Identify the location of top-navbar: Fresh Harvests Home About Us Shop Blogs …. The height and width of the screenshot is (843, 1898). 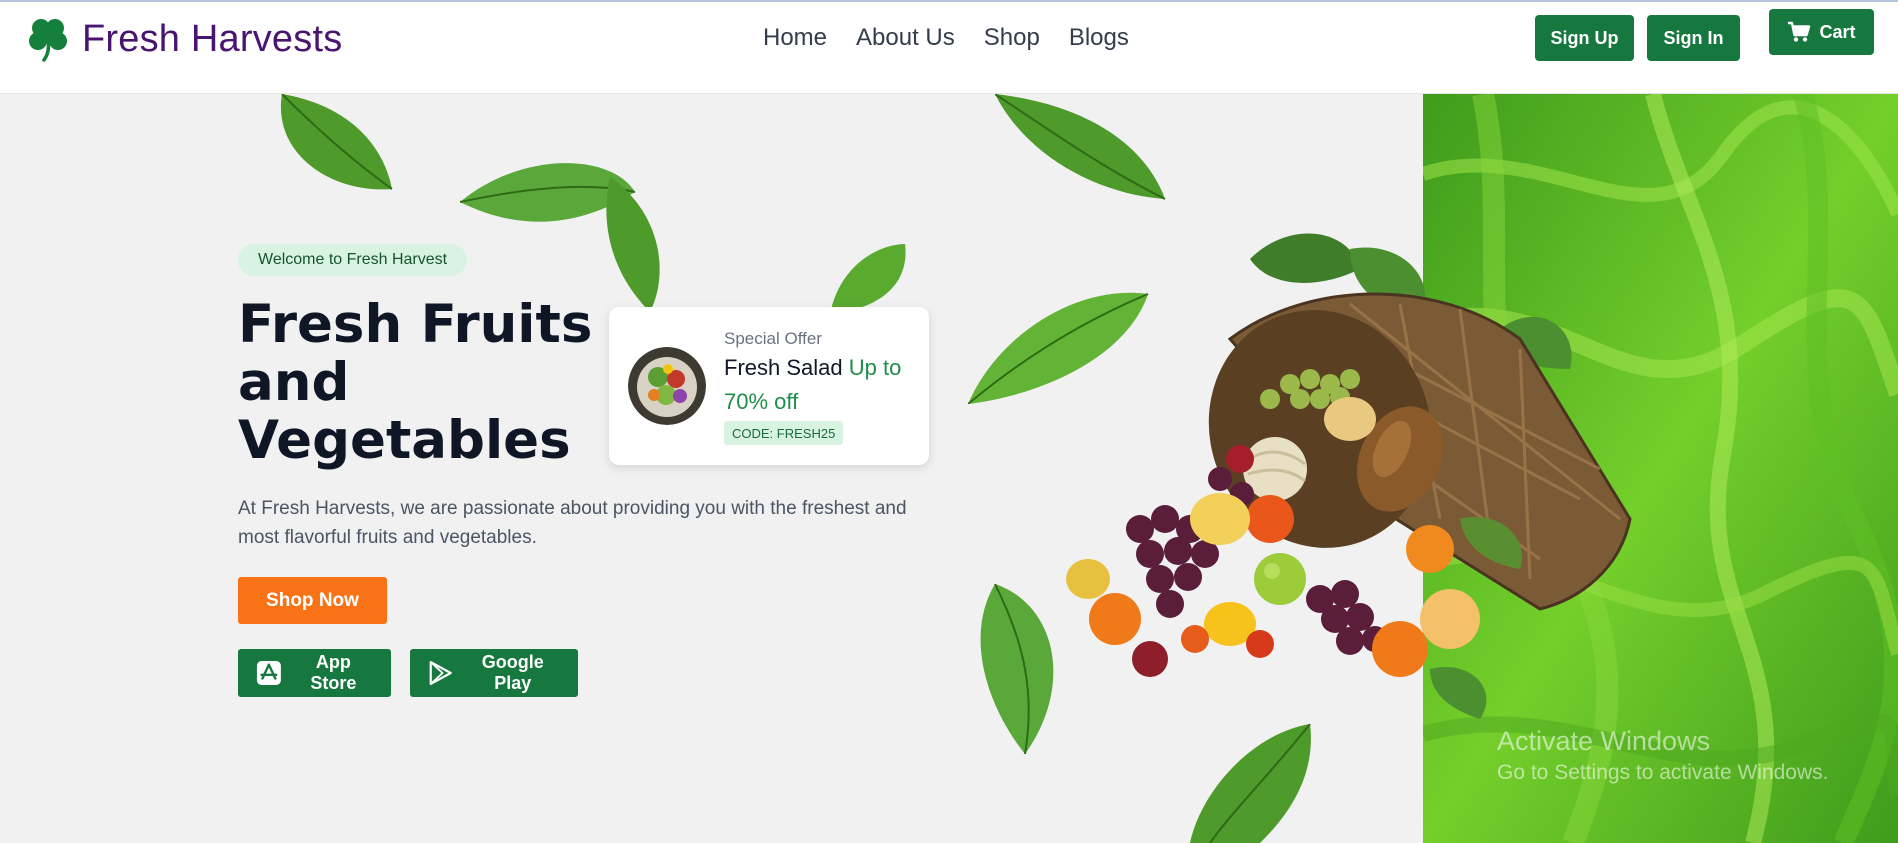
(949, 47).